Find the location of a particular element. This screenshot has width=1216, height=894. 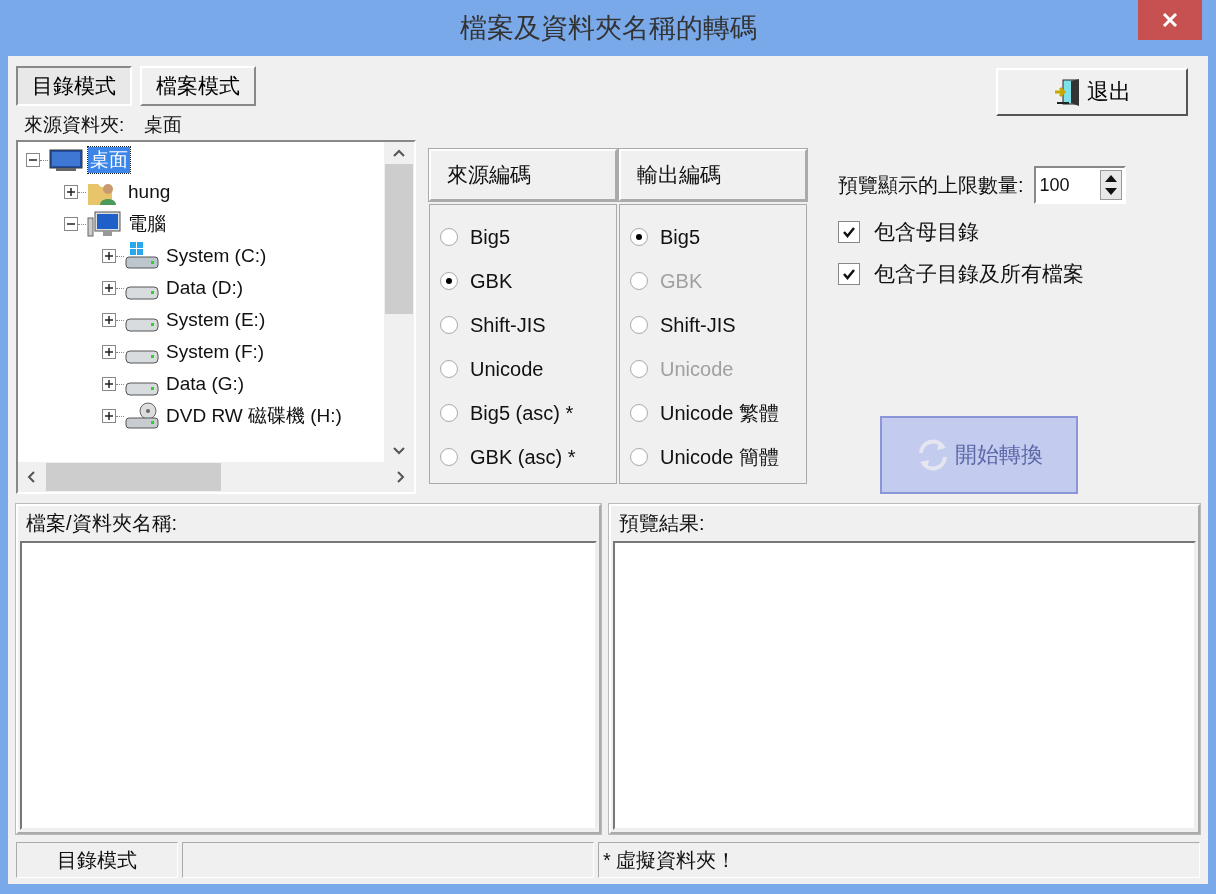

tree-item: DVD RW 磁碟機 (H:) is located at coordinates (254, 416).